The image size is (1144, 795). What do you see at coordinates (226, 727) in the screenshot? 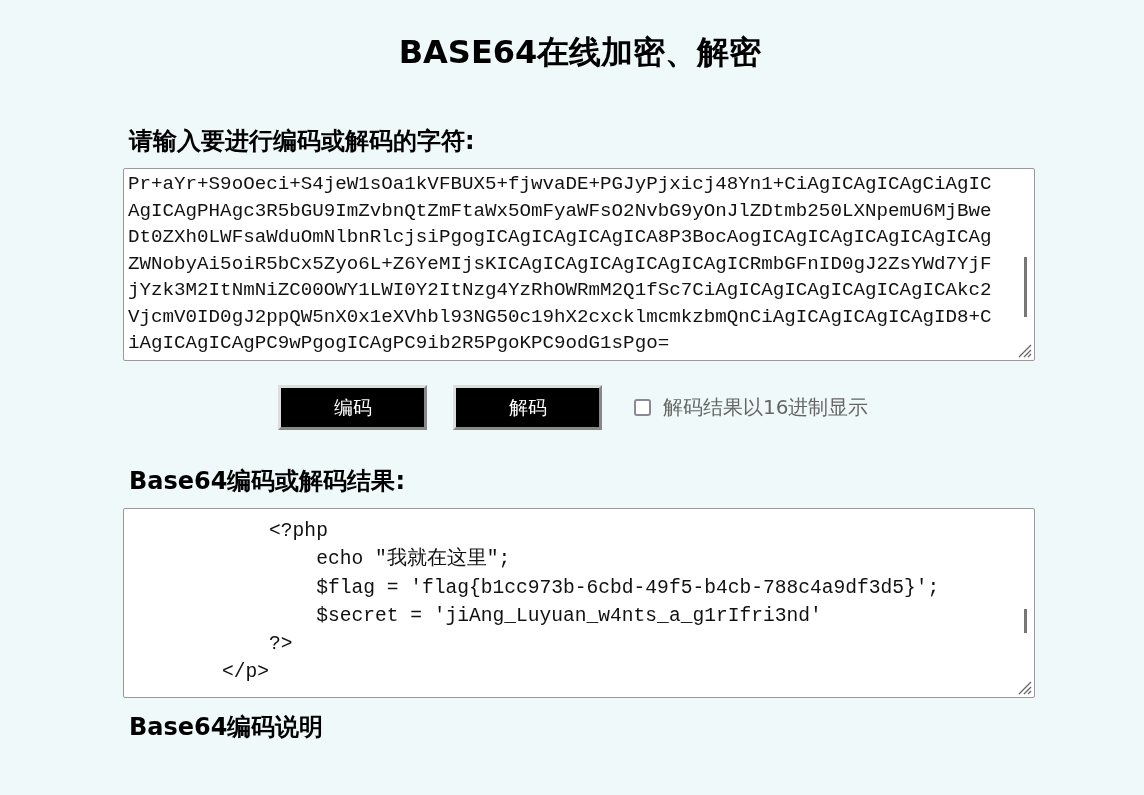
I see `section-heading: Base64编码说明` at bounding box center [226, 727].